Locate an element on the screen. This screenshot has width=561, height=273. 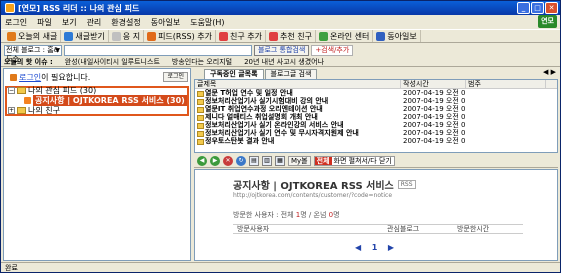
window-controls: _ □ ✕ is located at coordinates (537, 8).